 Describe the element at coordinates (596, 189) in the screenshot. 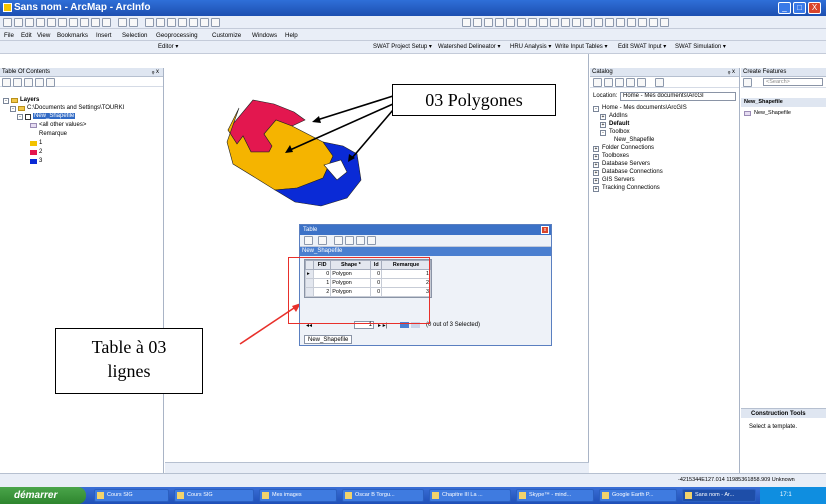

I see `tracking-connections-expand-toggle: +` at that location.